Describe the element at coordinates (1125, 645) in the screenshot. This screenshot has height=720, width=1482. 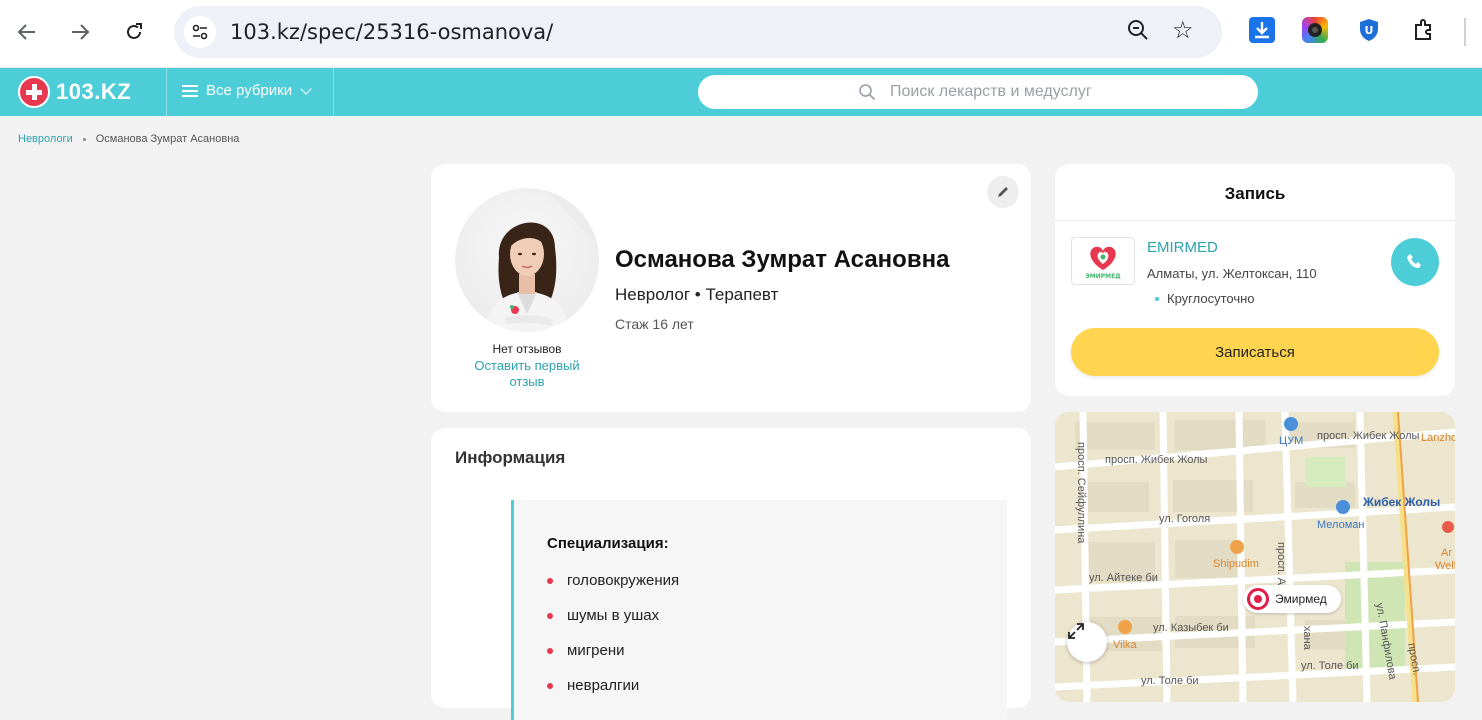
I see `poi-label: Vilka` at that location.